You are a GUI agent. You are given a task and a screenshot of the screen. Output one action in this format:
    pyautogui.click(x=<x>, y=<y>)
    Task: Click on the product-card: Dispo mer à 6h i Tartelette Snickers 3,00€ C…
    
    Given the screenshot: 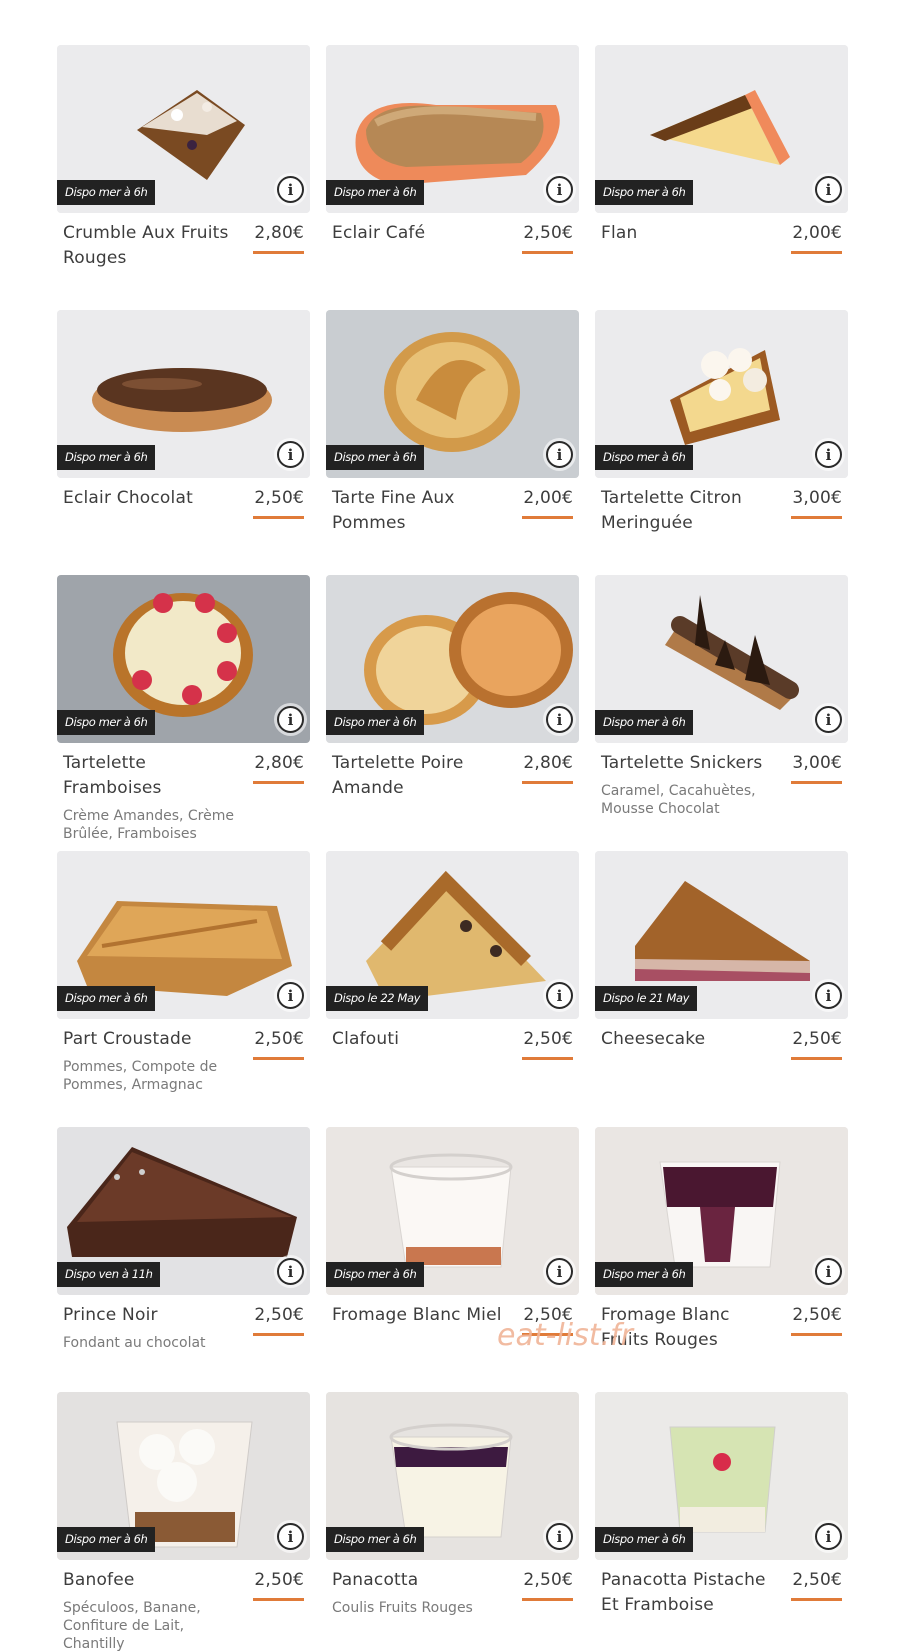 What is the action you would take?
    pyautogui.click(x=721, y=713)
    